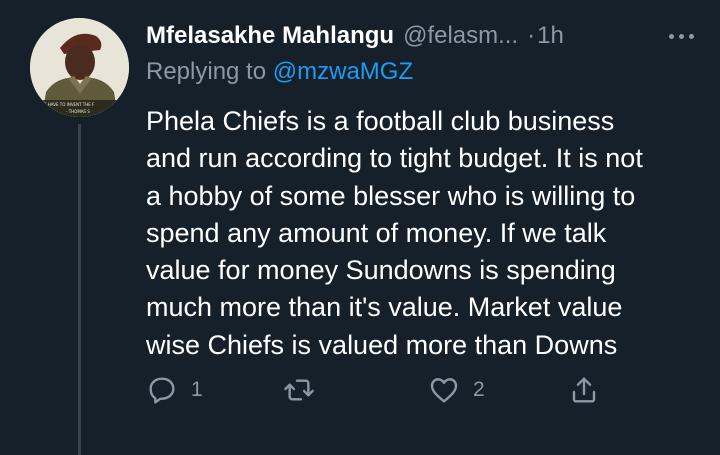 The width and height of the screenshot is (720, 455). I want to click on avatar: WE HAVE TO INVENT THE F - THOMAS S, so click(79, 67).